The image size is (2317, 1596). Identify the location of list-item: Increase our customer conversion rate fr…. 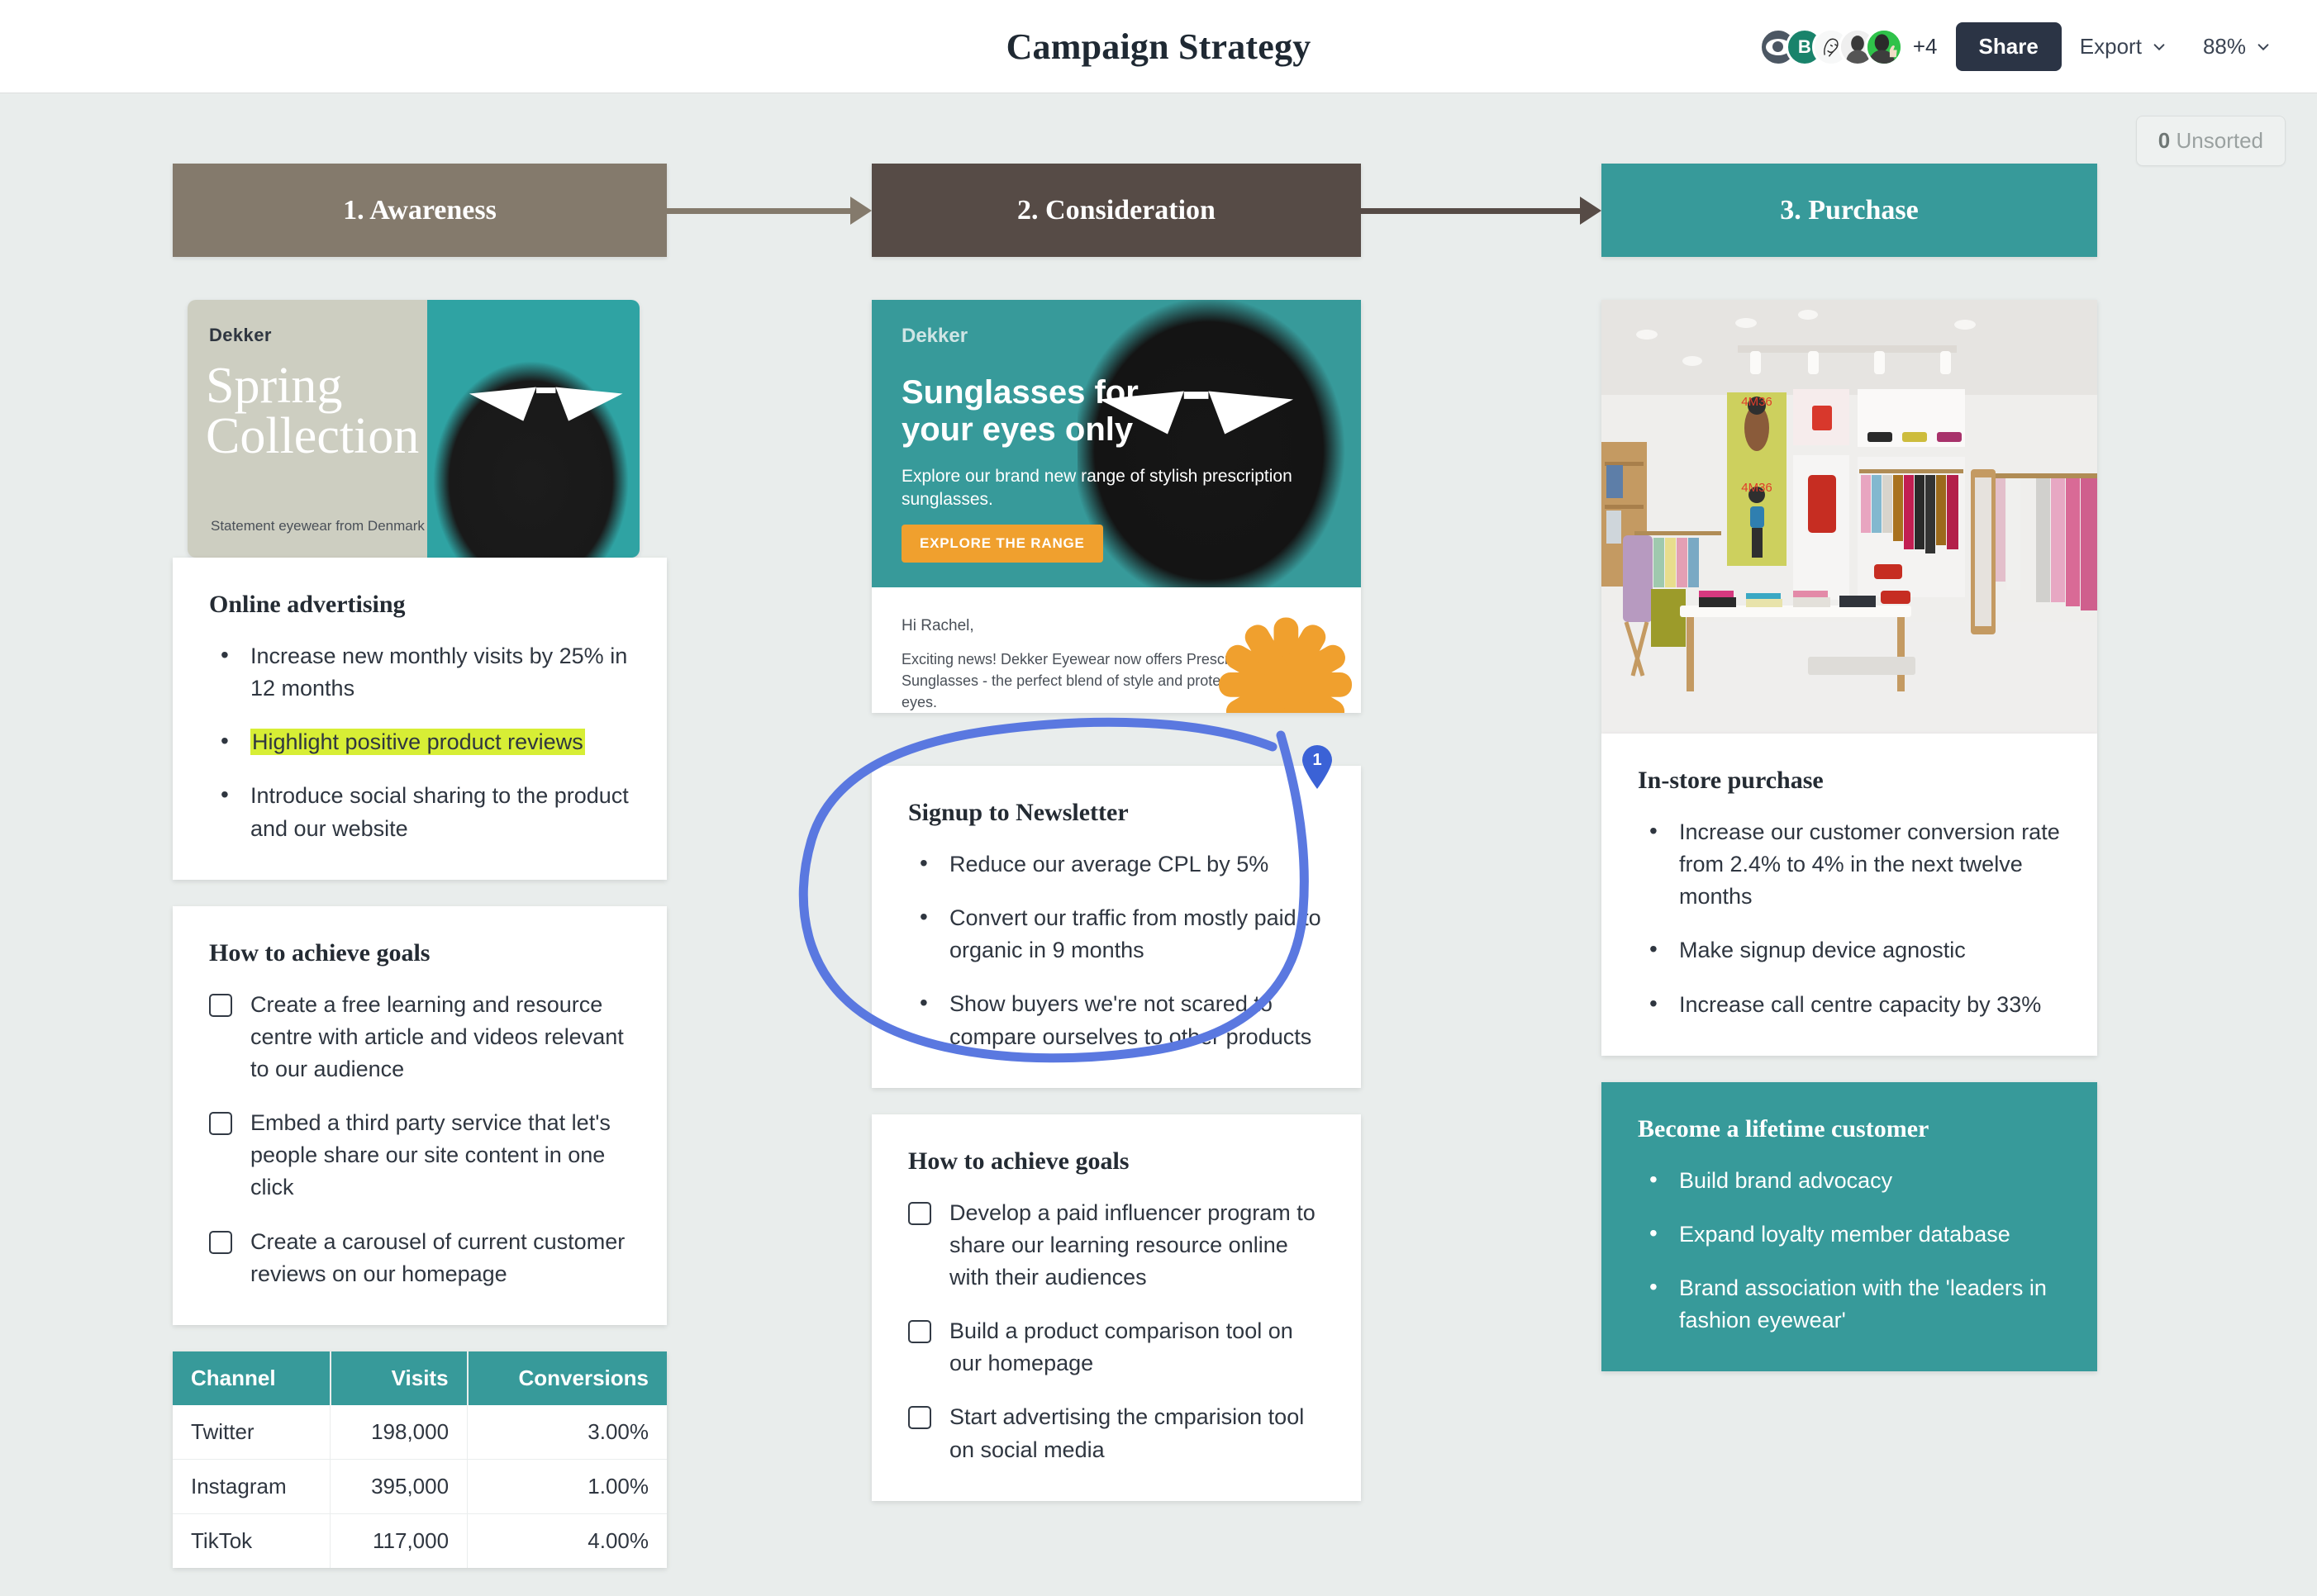
(1849, 864).